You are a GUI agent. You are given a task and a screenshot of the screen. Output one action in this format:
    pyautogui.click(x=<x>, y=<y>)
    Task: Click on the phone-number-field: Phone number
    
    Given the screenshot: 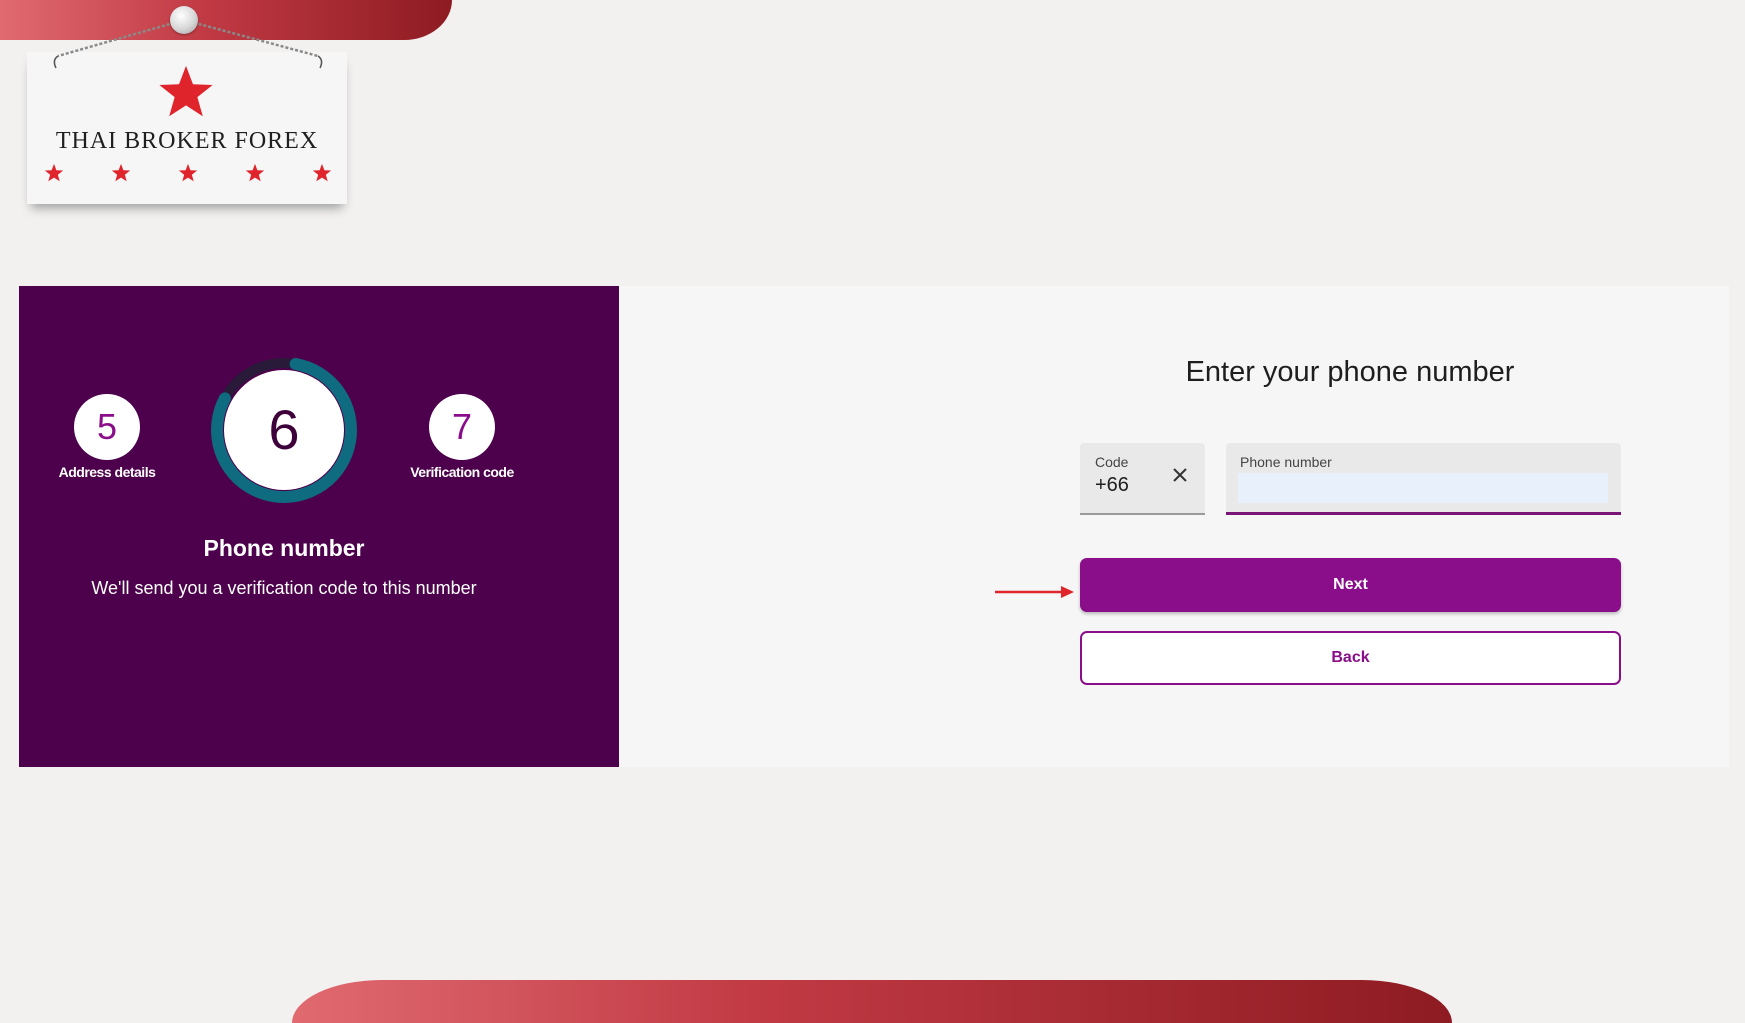 What is the action you would take?
    pyautogui.click(x=1423, y=479)
    